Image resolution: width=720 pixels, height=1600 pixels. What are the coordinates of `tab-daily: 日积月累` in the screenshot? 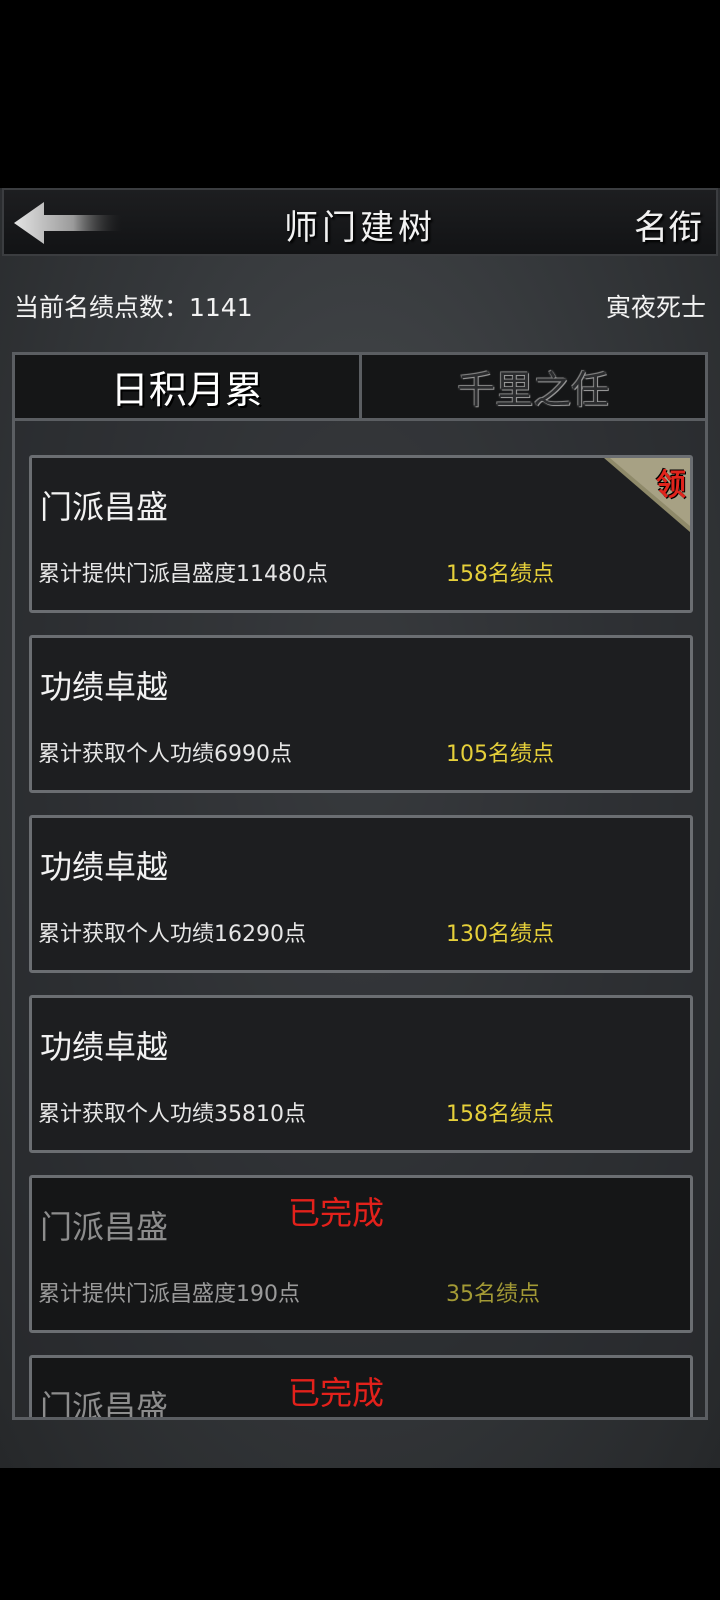 It's located at (187, 388).